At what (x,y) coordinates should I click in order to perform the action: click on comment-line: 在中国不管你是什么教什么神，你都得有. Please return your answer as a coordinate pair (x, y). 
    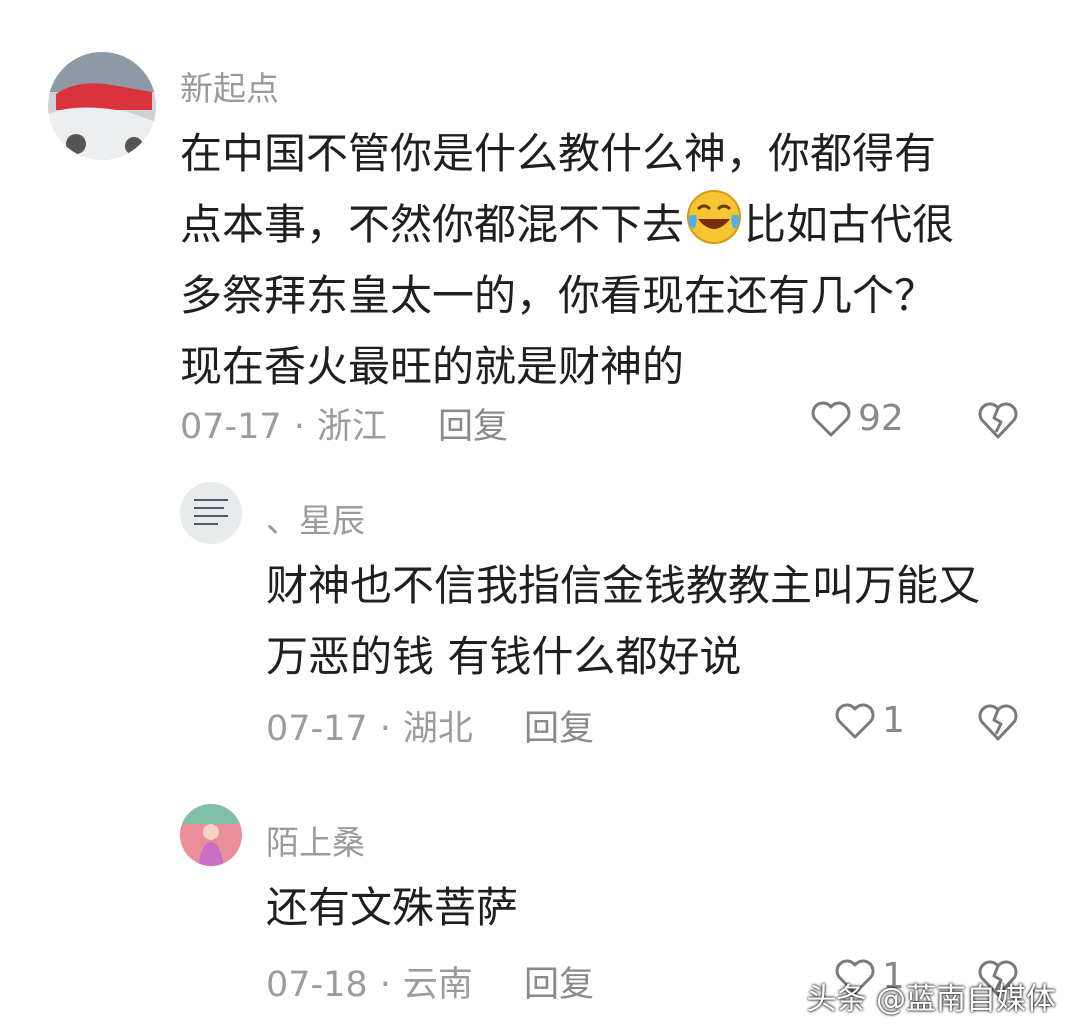
    Looking at the image, I should click on (558, 153).